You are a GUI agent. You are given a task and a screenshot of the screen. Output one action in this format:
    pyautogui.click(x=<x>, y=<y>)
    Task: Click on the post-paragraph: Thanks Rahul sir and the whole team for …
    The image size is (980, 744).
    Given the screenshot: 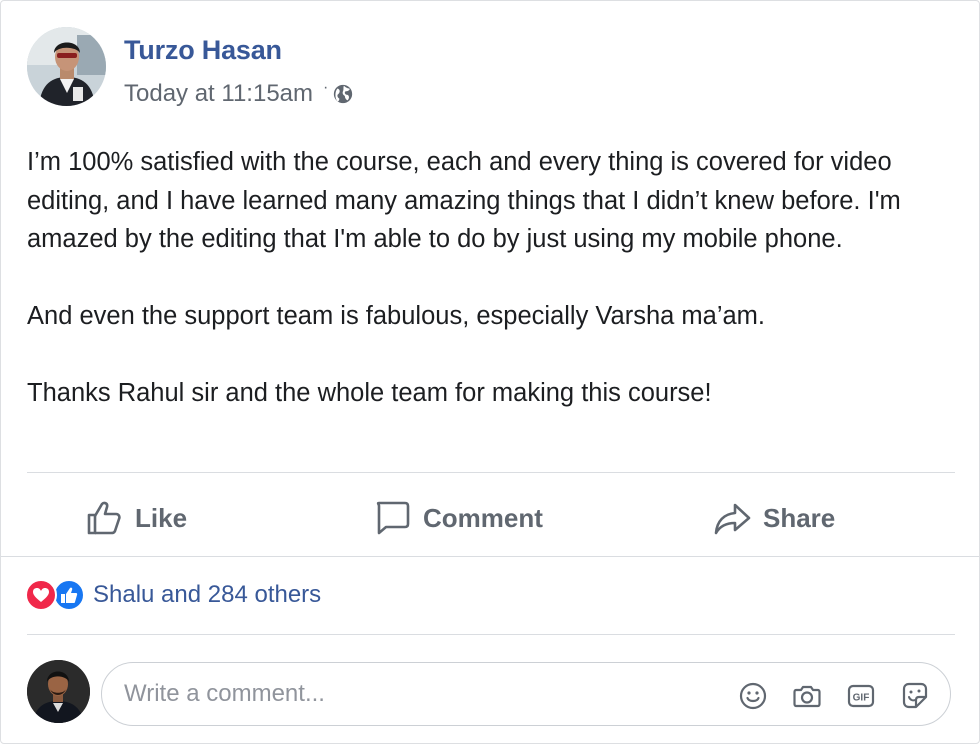 What is the action you would take?
    pyautogui.click(x=369, y=393)
    